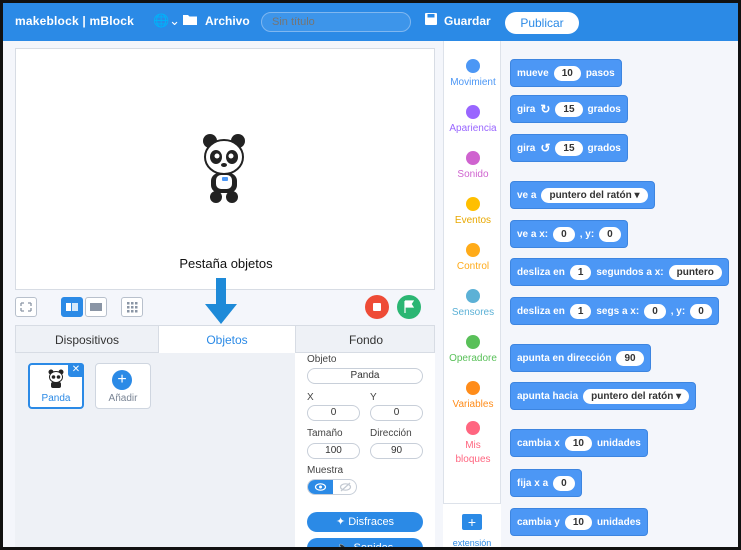 This screenshot has height=550, width=741. What do you see at coordinates (614, 311) in the screenshot?
I see `block-glide-to-xy: desliza en 1 segs a x: 0 , y: 0` at bounding box center [614, 311].